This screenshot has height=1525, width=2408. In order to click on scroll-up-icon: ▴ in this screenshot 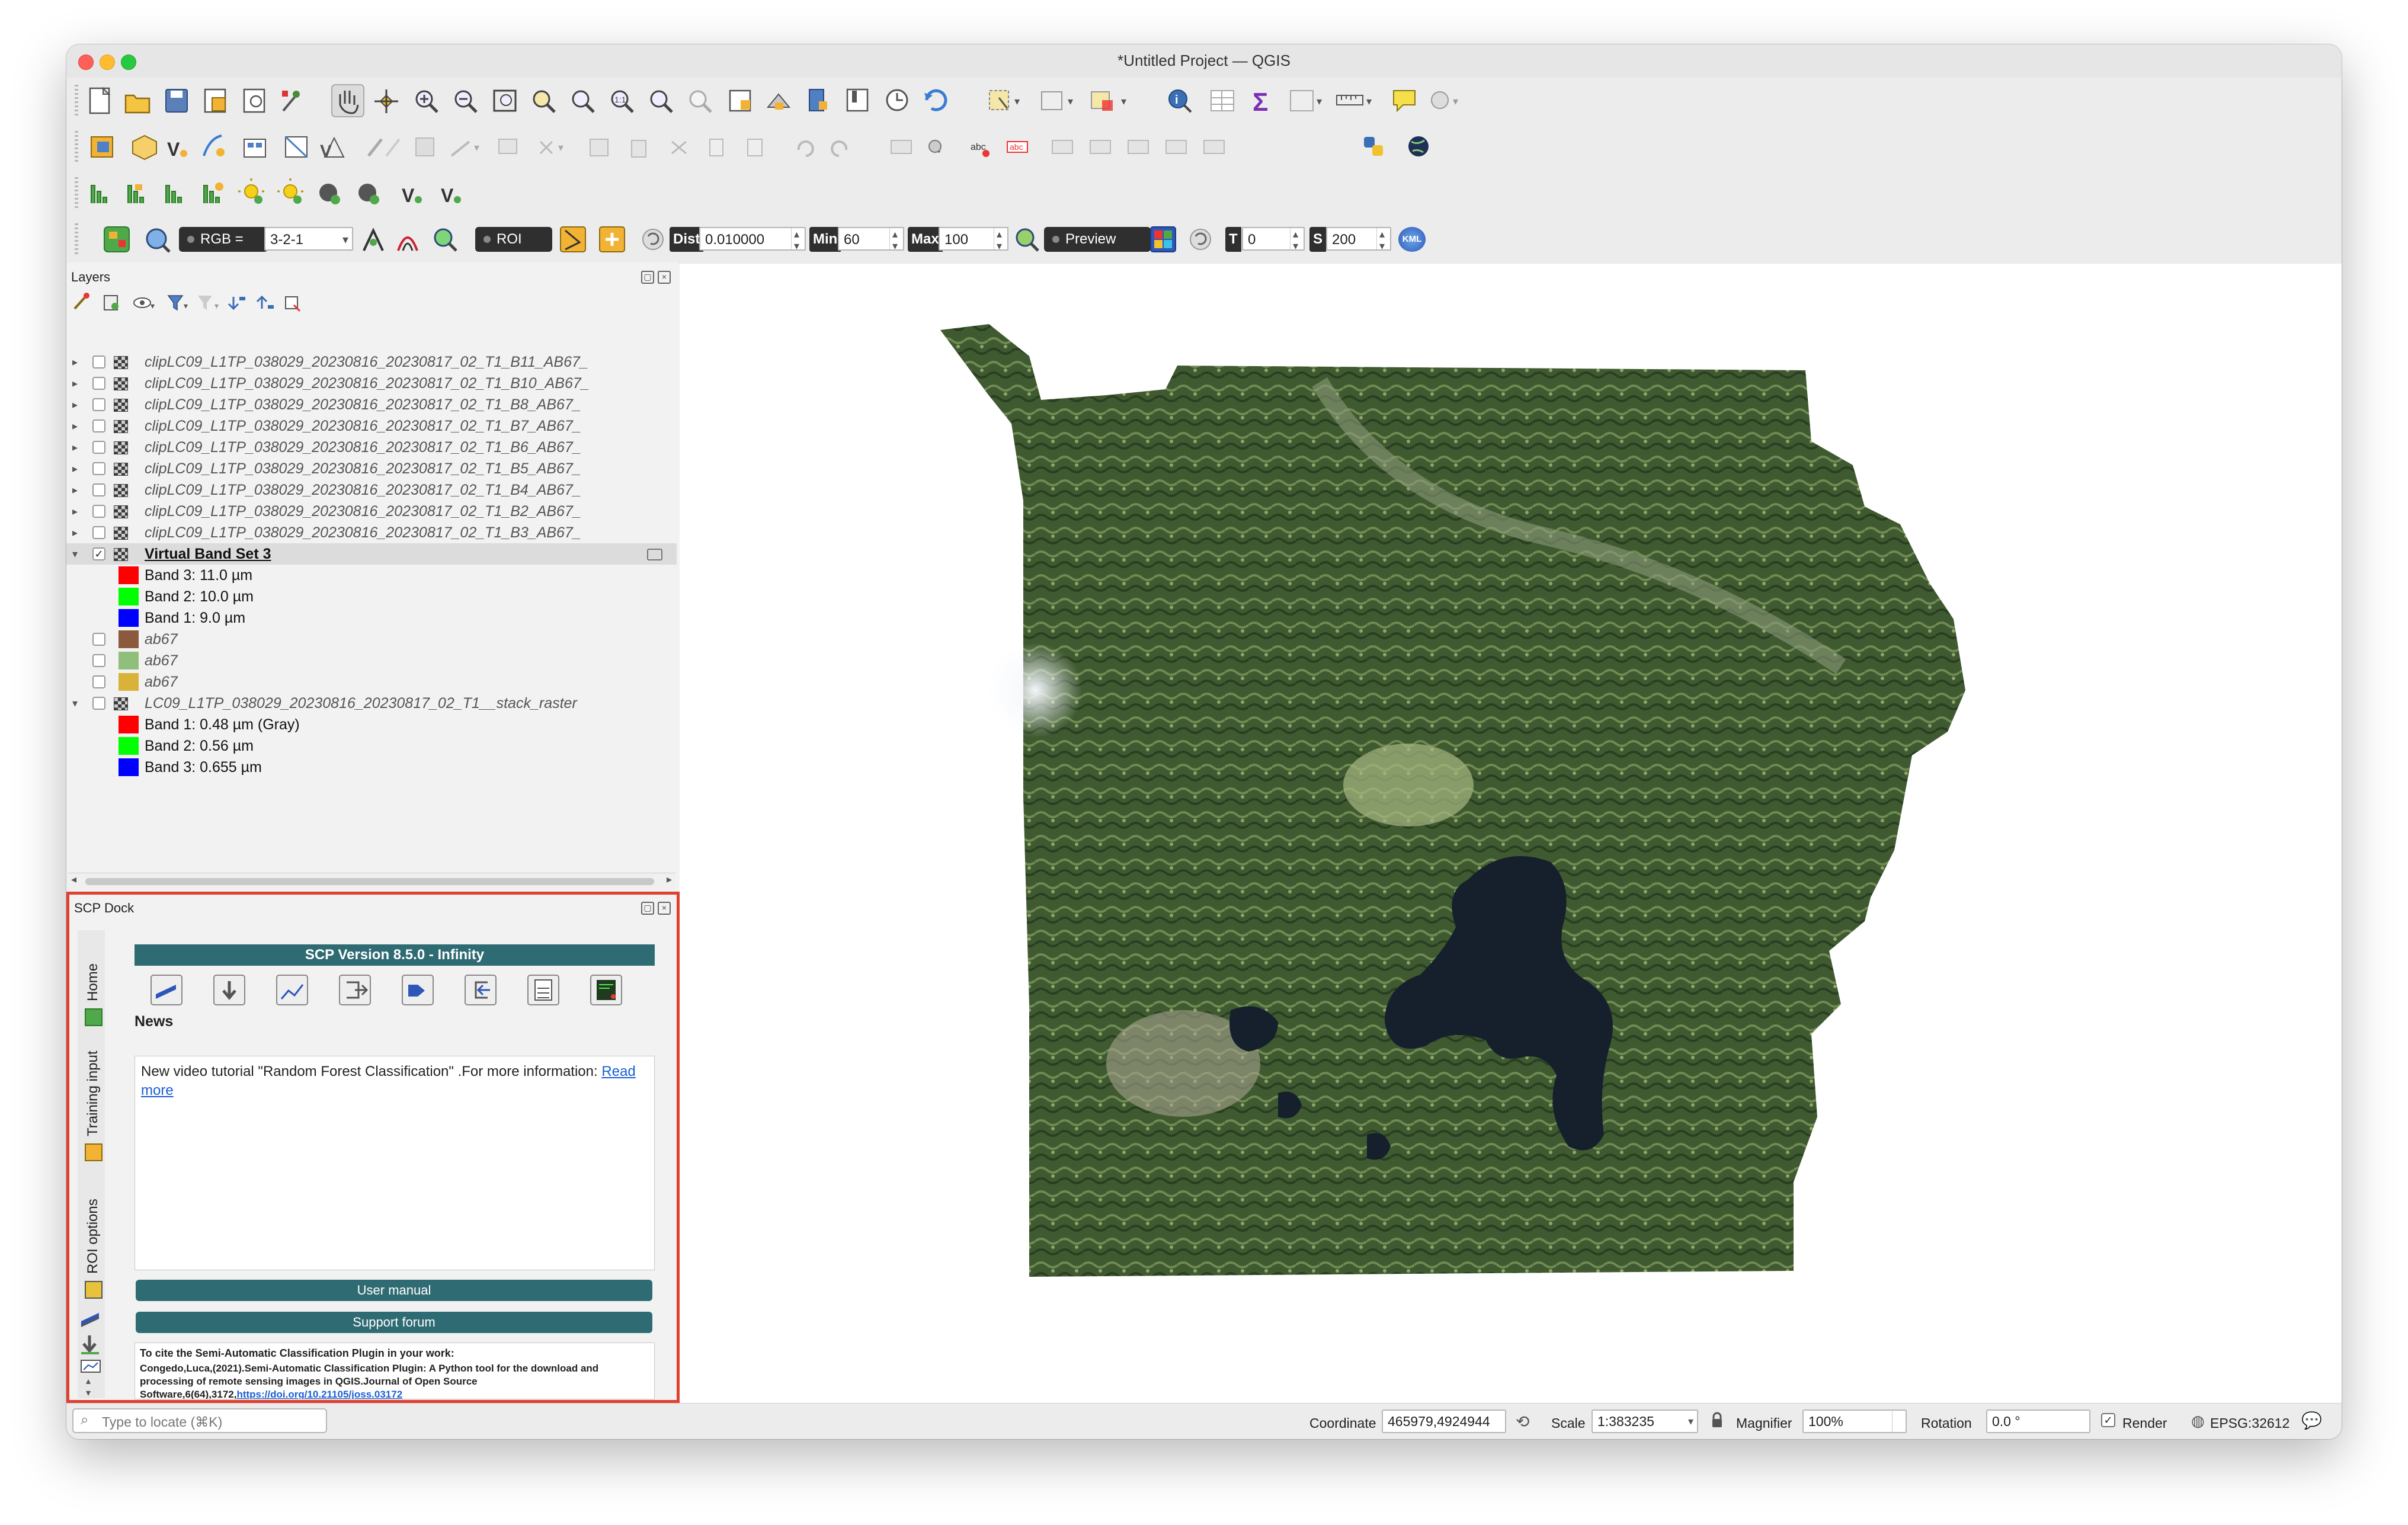, I will do `click(88, 1381)`.